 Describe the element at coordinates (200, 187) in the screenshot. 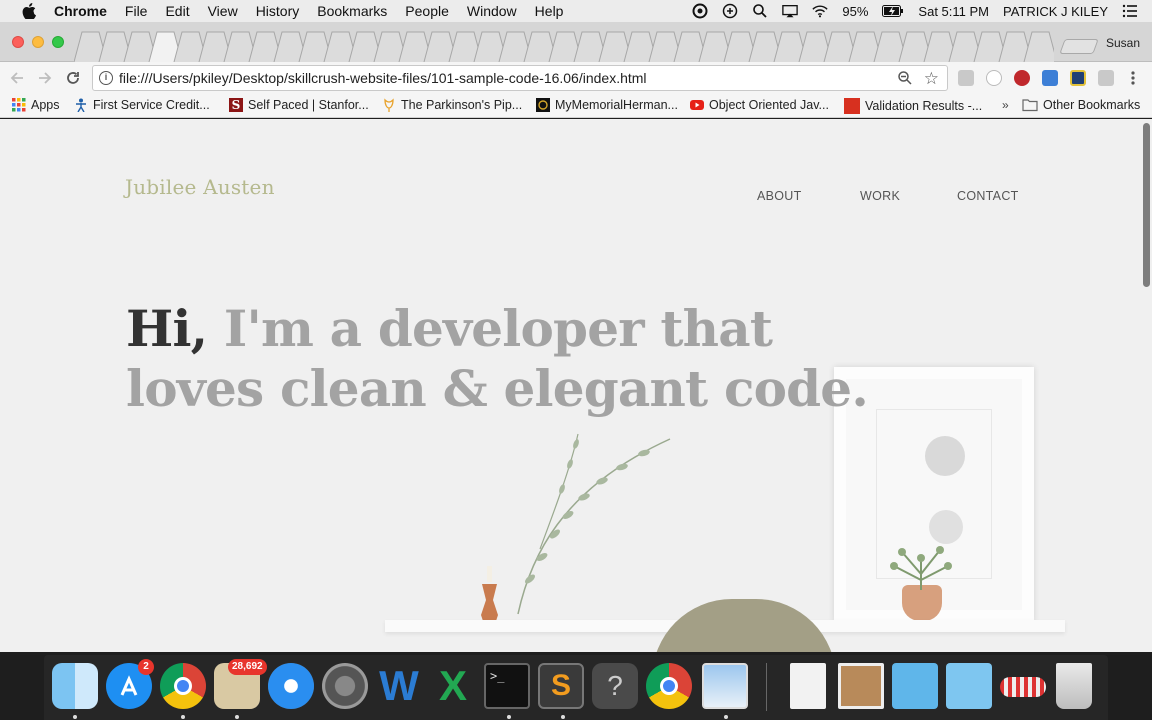

I see `site-logo: Jubilee Austen` at that location.